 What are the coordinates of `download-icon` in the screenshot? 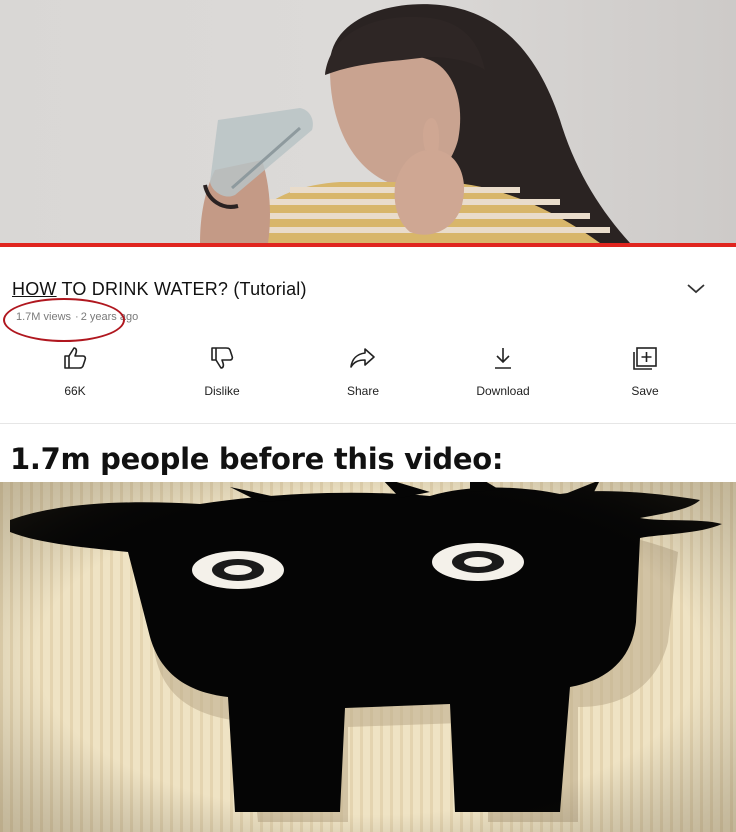 It's located at (503, 358).